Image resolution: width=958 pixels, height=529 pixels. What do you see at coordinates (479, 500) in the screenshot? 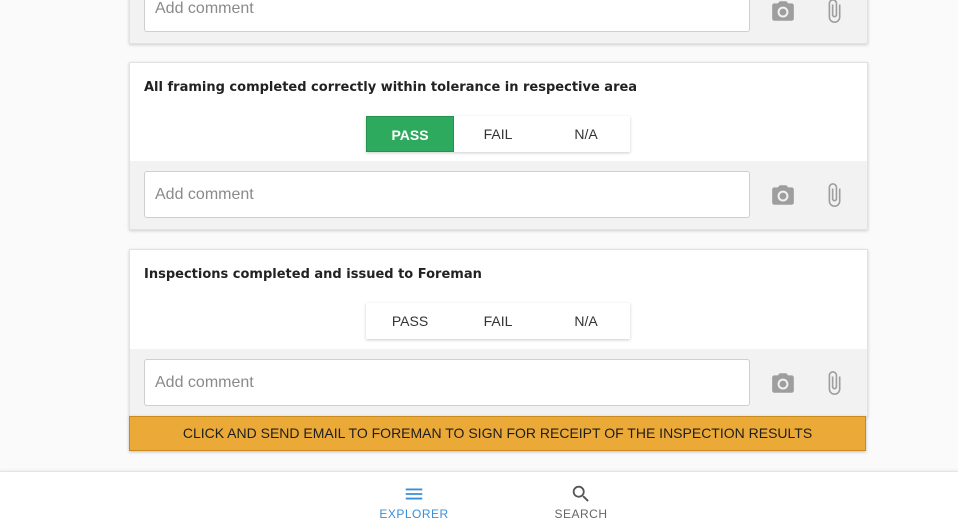
I see `bottom-navigation: EXPLORER SEARCH` at bounding box center [479, 500].